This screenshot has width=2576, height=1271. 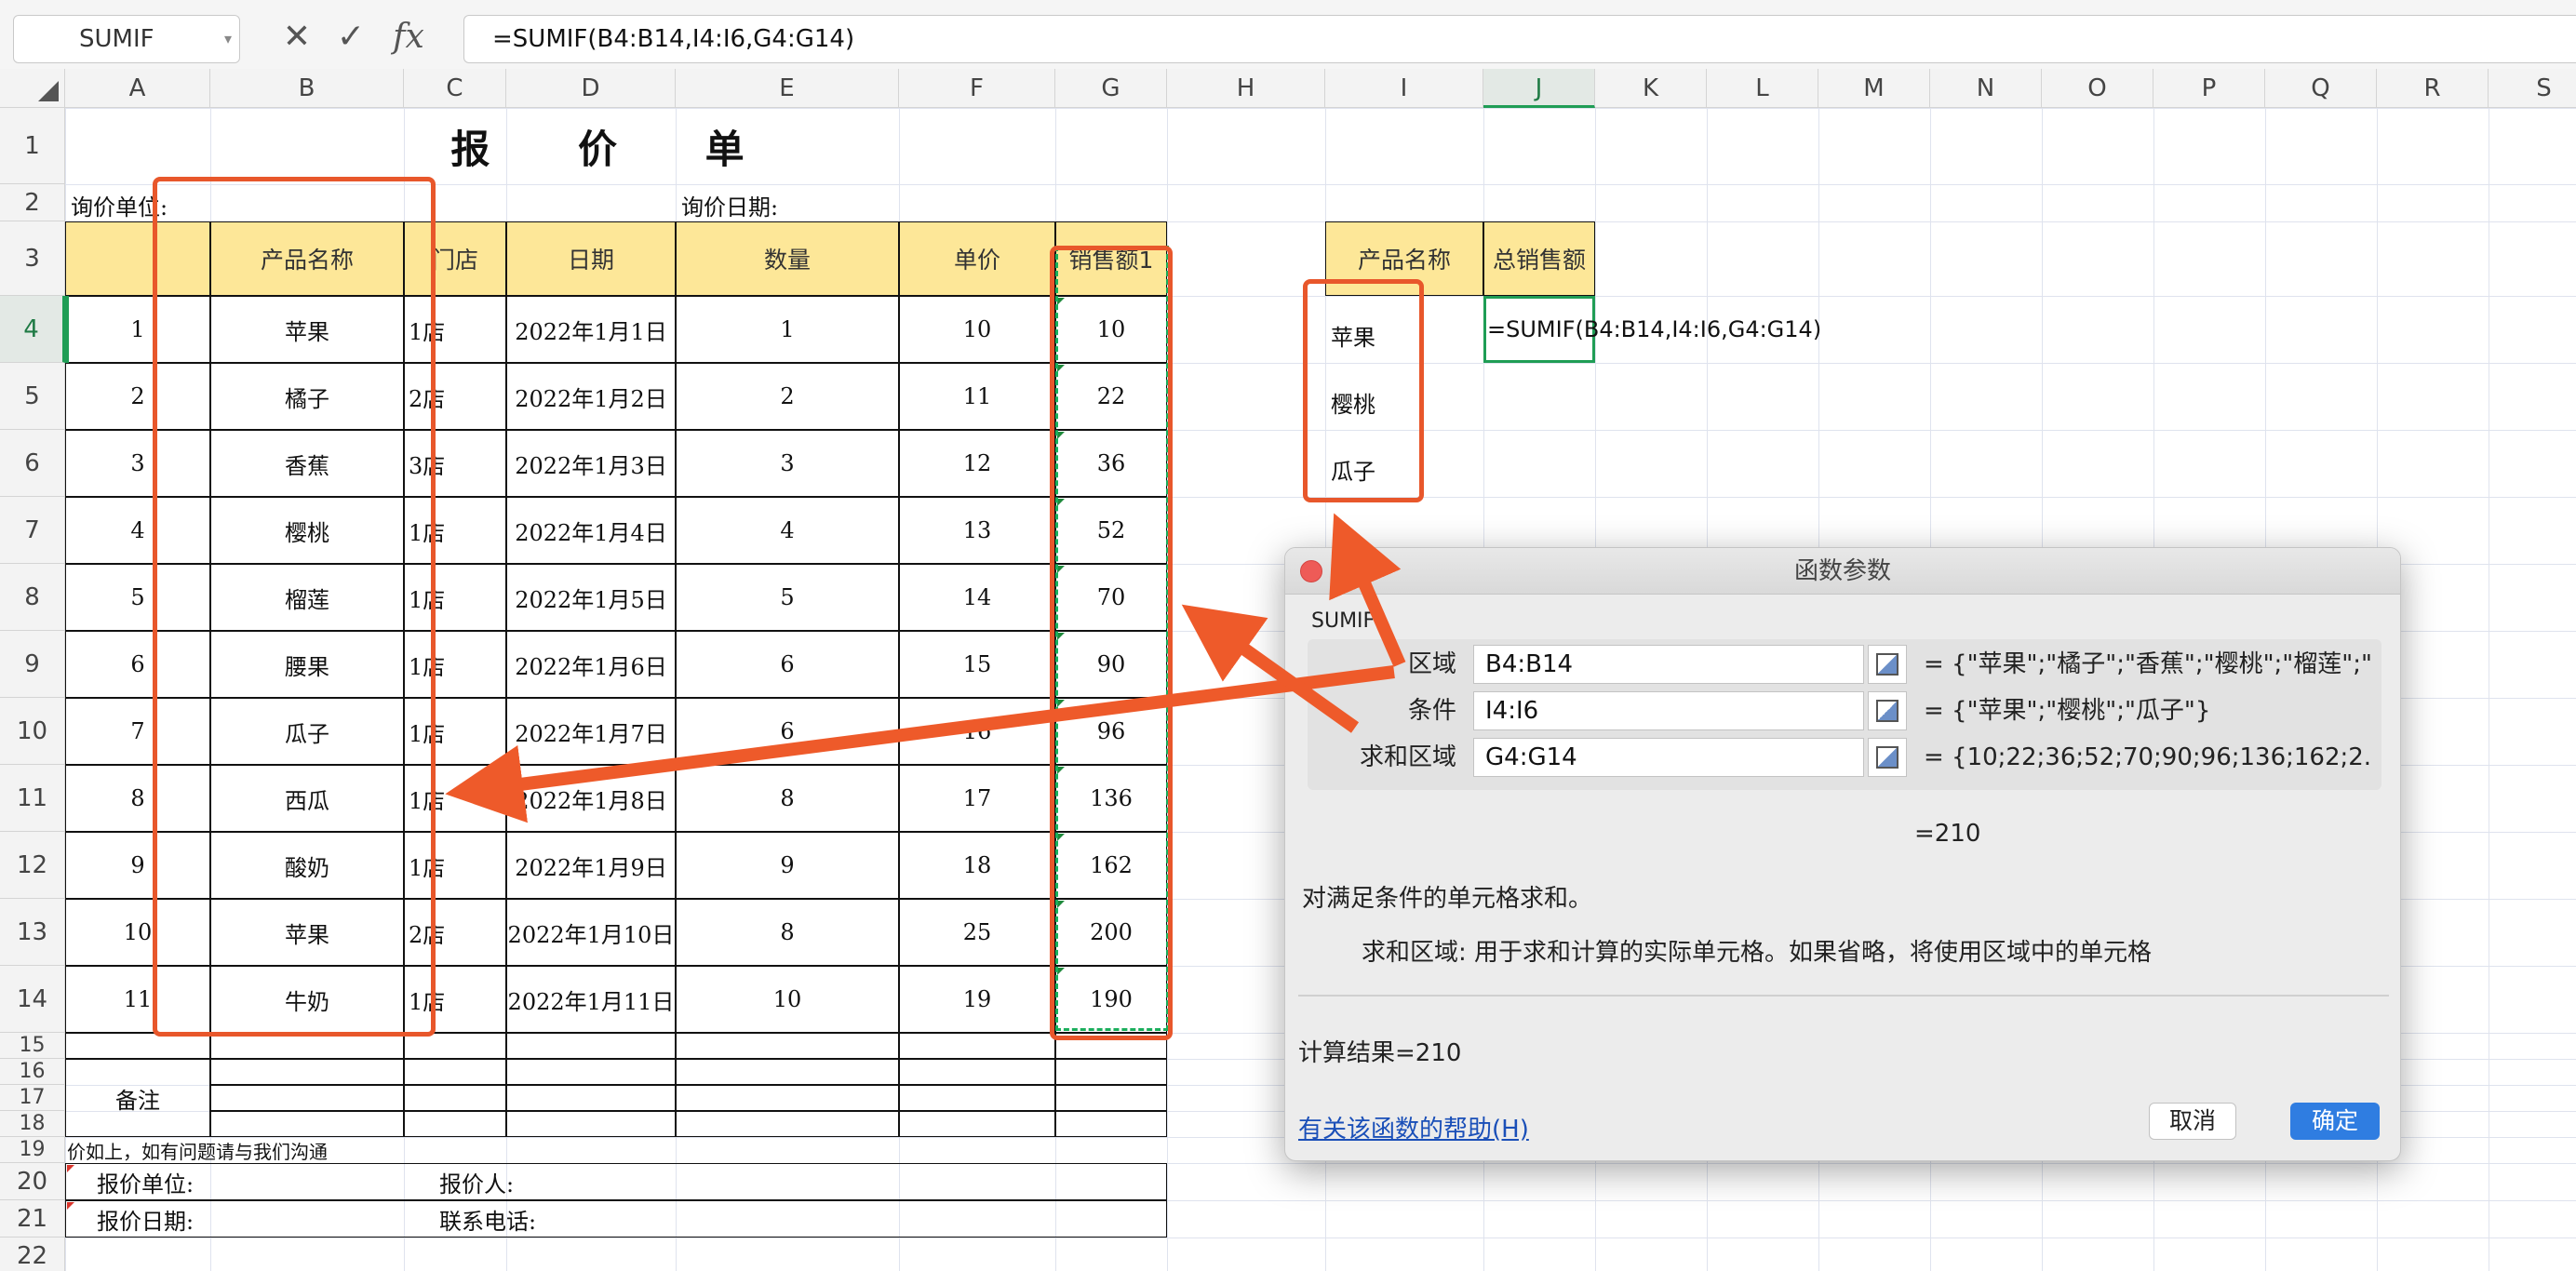 I want to click on header-qty: 数量, so click(x=787, y=258).